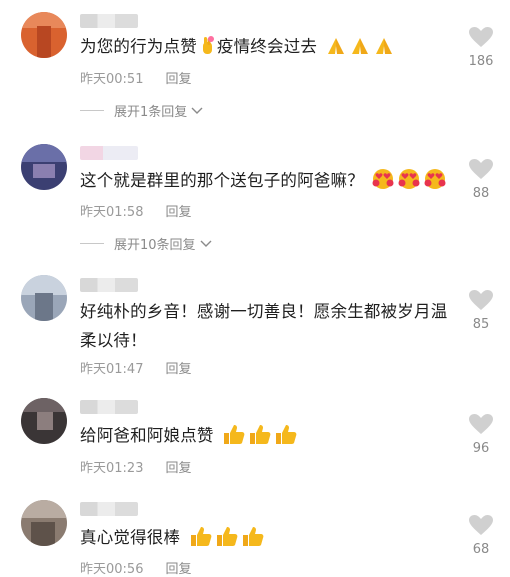 Image resolution: width=510 pixels, height=577 pixels. Describe the element at coordinates (141, 110) in the screenshot. I see `expand-replies-button: 展开1条回复` at that location.